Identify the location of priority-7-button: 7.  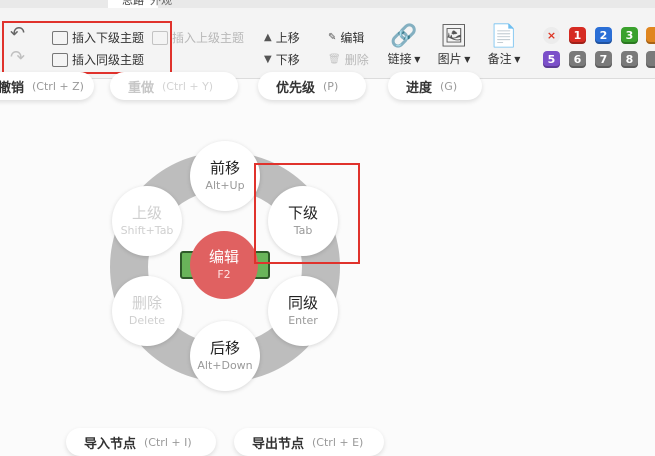
(603, 59).